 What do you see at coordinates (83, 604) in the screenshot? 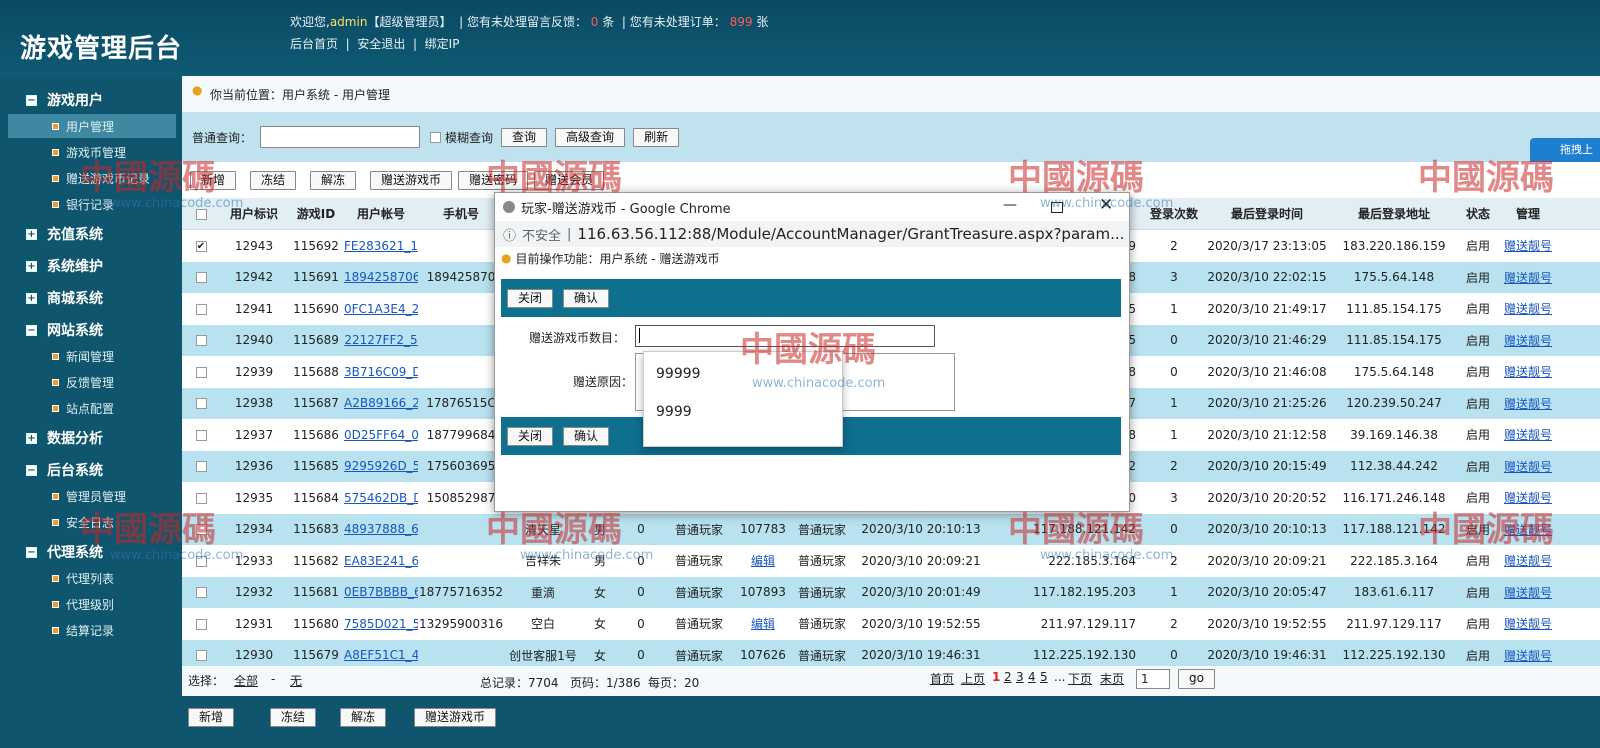
I see `sidebar-item-agent-level: 代理级别` at bounding box center [83, 604].